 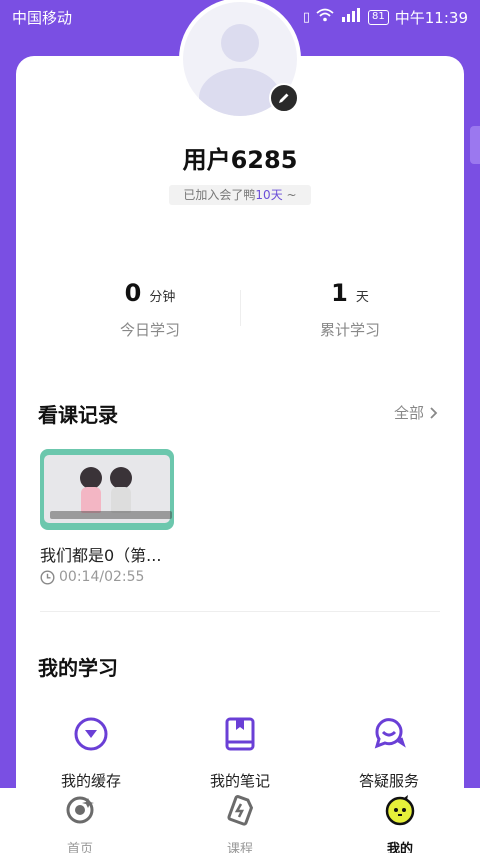 What do you see at coordinates (79, 847) in the screenshot?
I see `nav-home-label: 首页` at bounding box center [79, 847].